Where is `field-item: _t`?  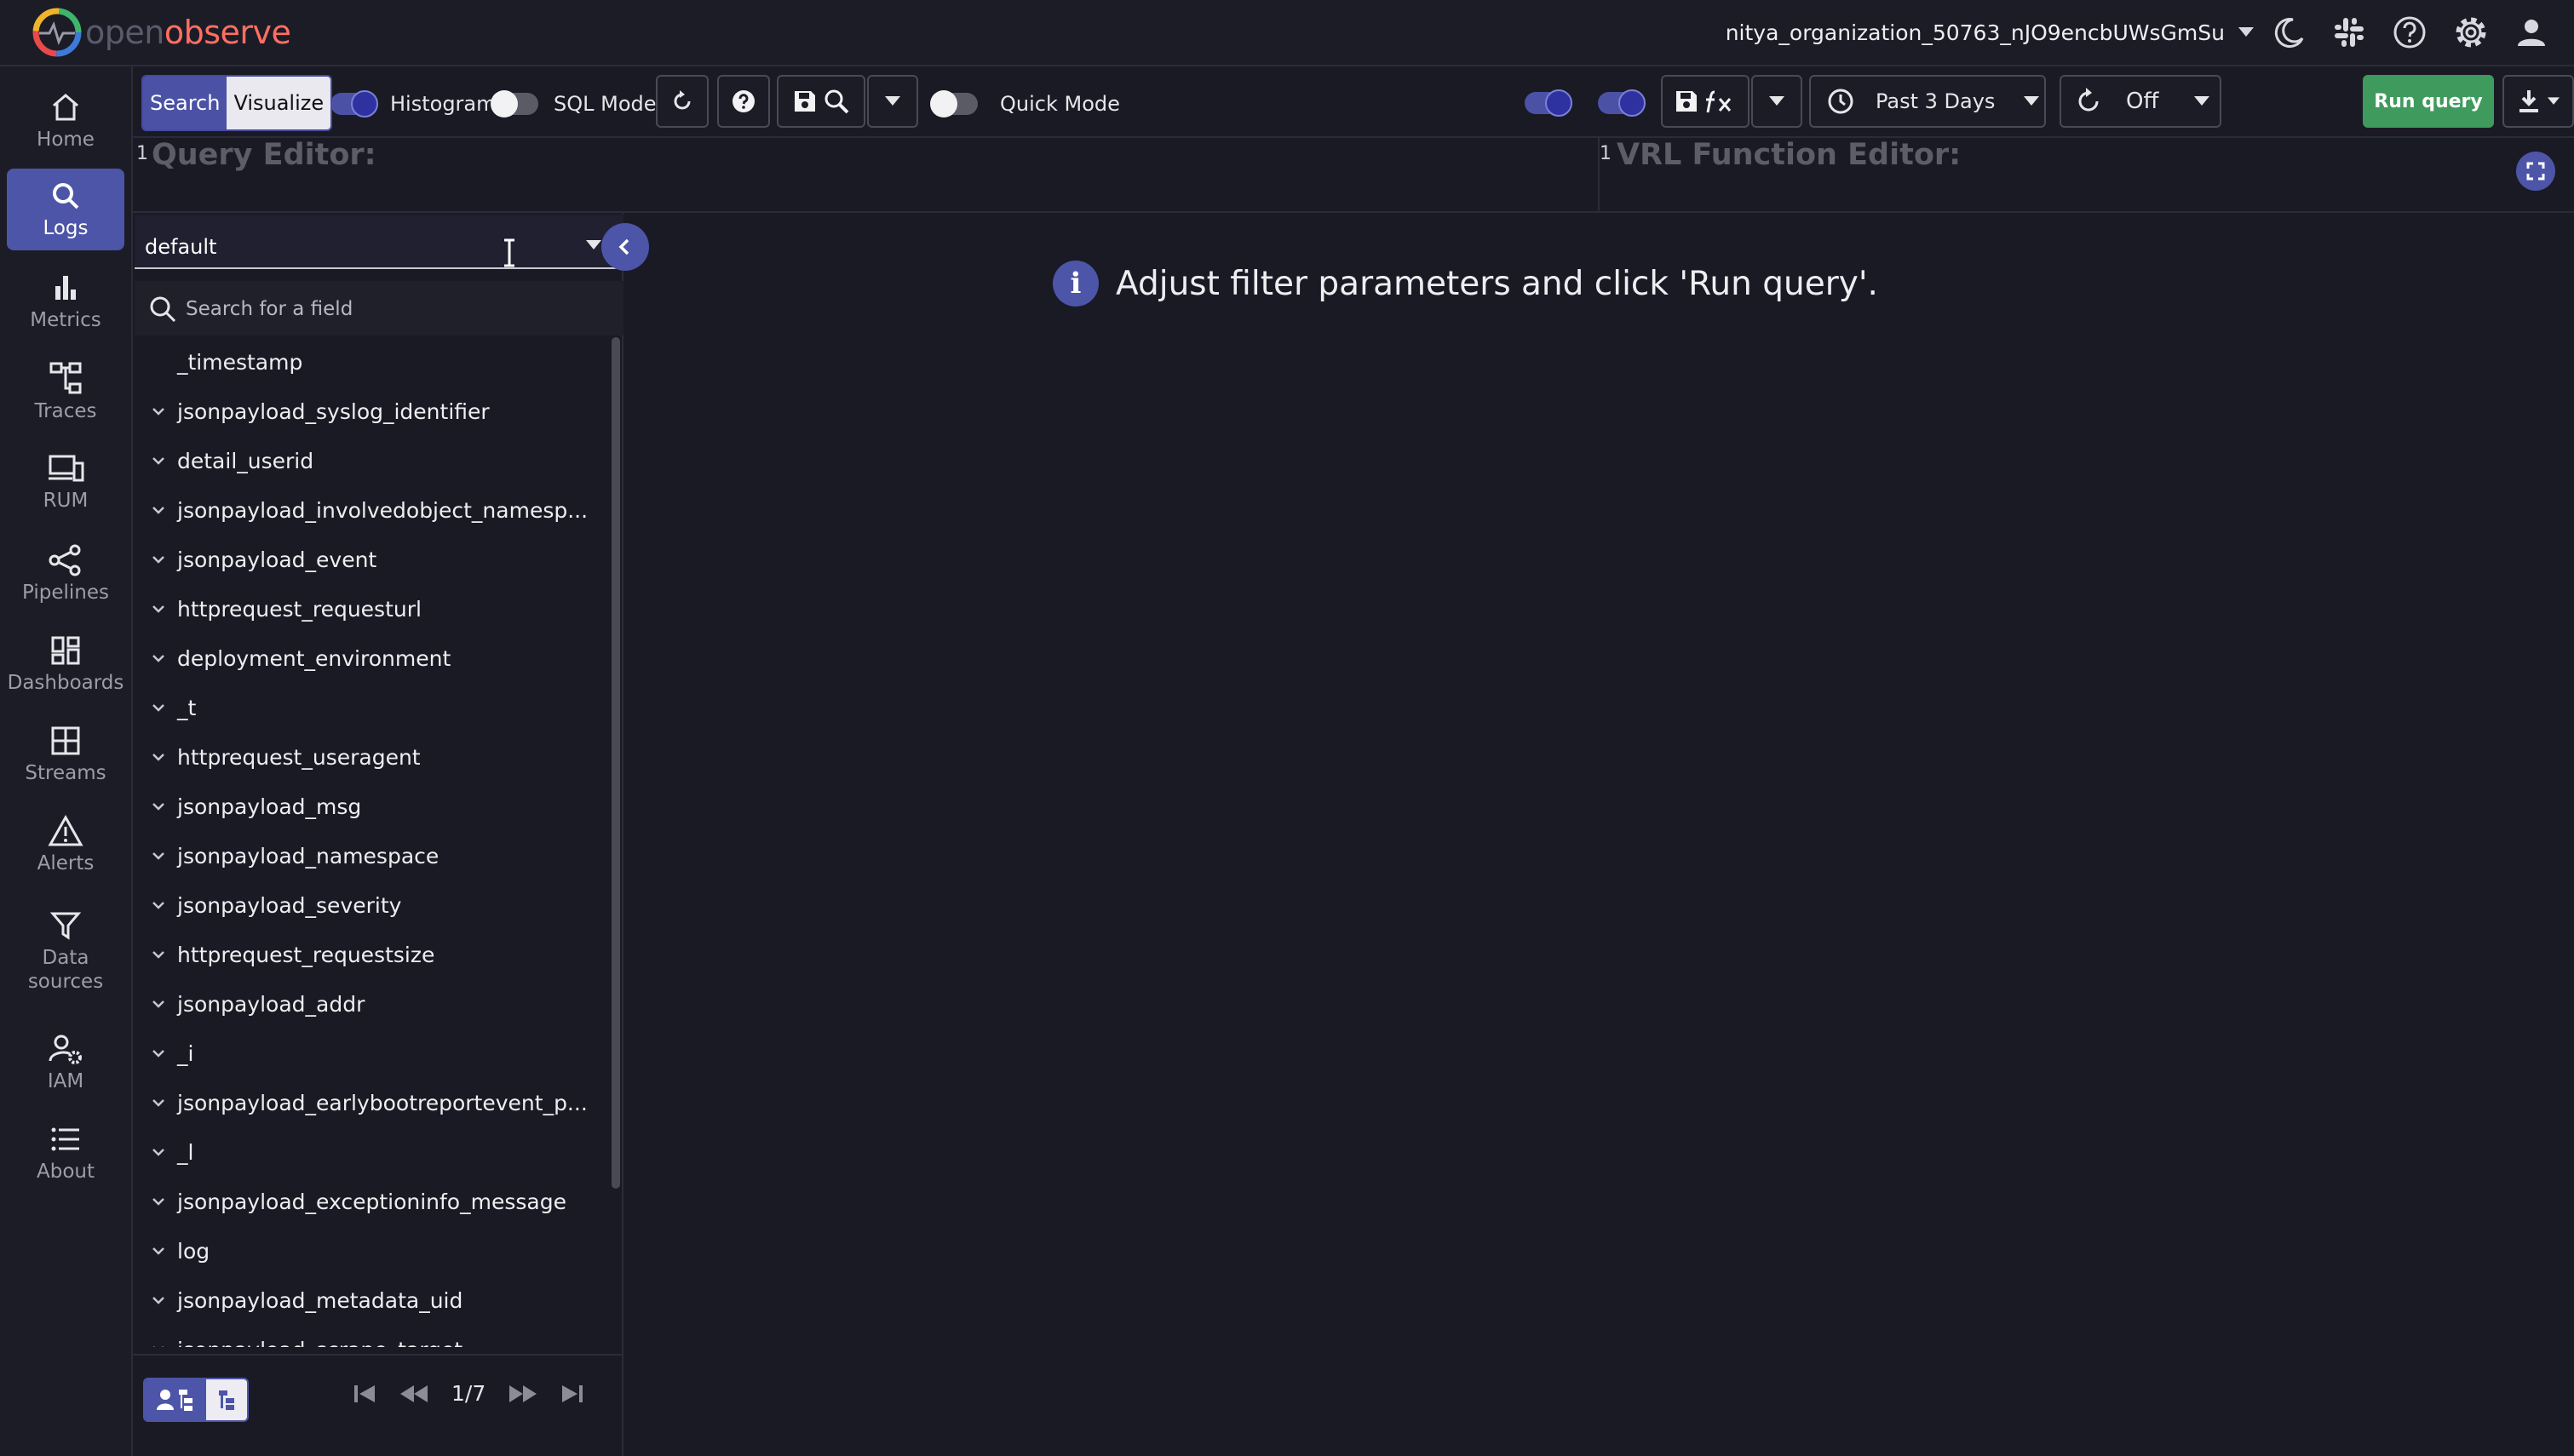 field-item: _t is located at coordinates (371, 708).